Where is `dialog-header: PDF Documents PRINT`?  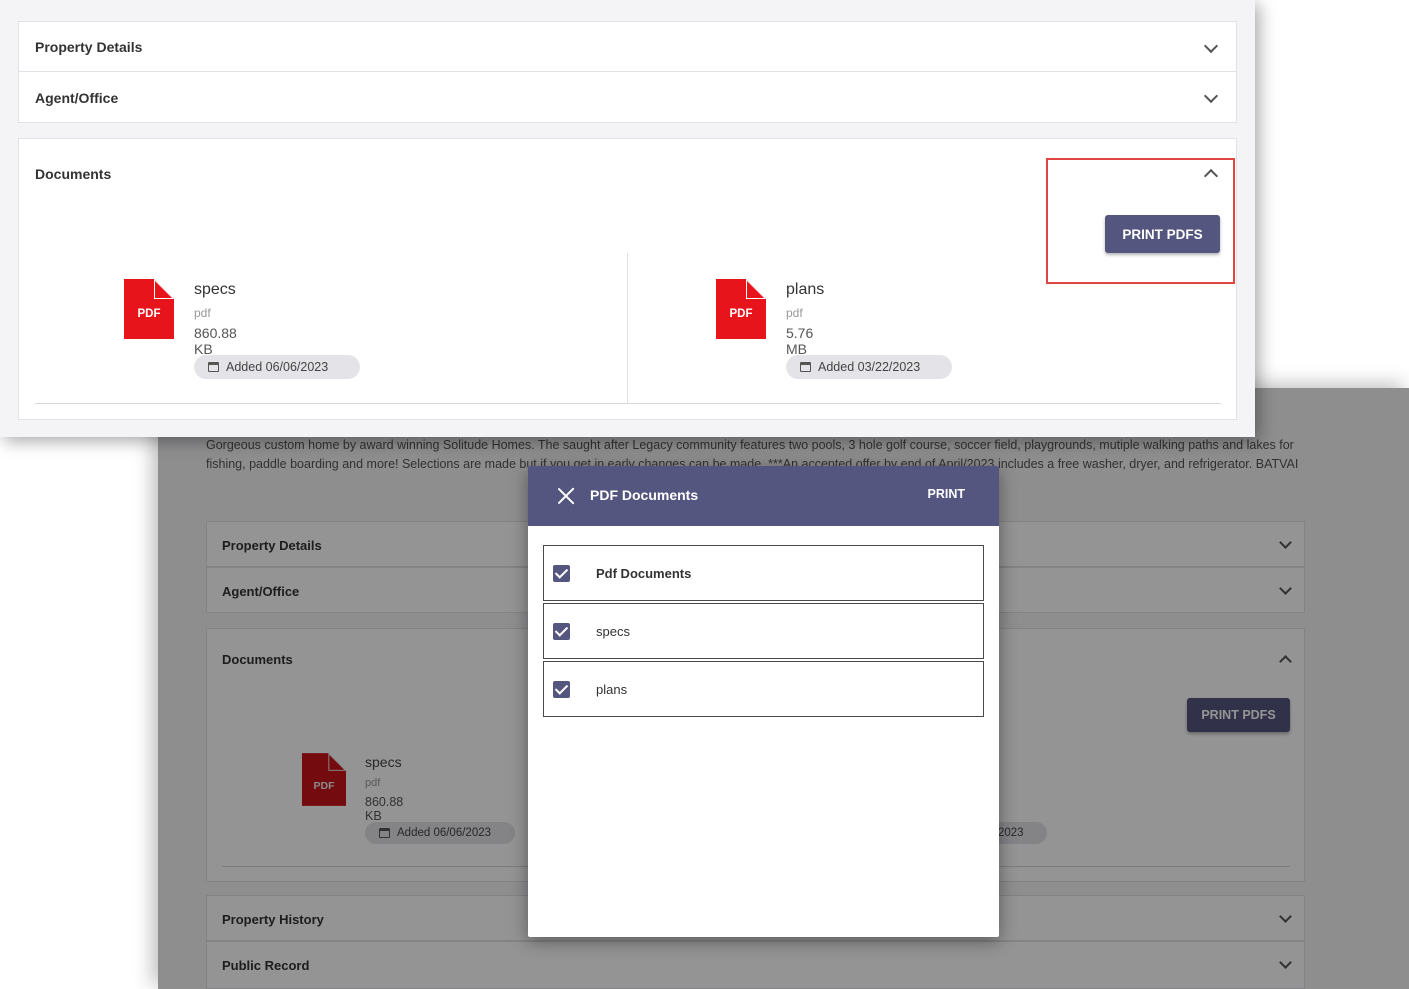 dialog-header: PDF Documents PRINT is located at coordinates (763, 496).